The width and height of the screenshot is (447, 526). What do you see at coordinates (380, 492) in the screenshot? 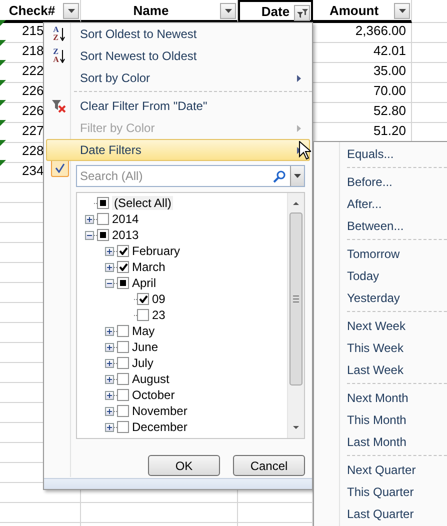
I see `submenu-item: This Quarter` at bounding box center [380, 492].